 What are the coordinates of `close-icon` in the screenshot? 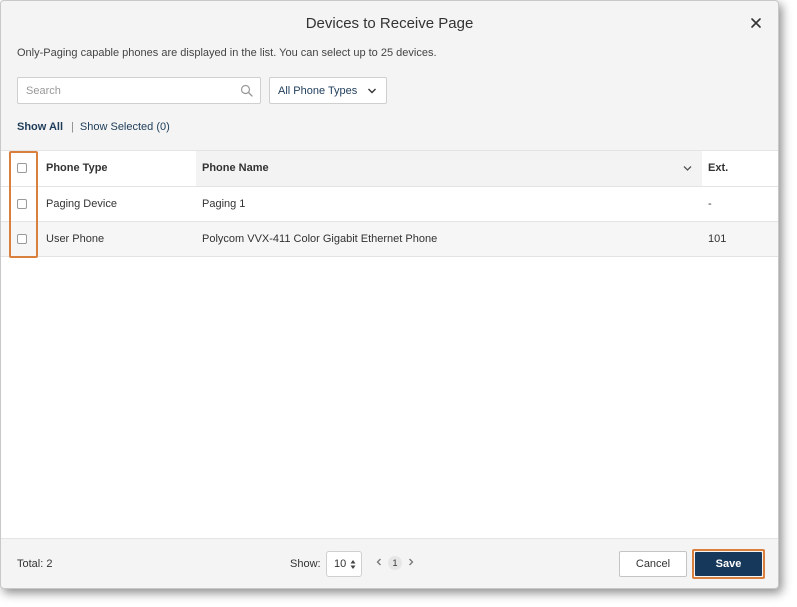 It's located at (756, 23).